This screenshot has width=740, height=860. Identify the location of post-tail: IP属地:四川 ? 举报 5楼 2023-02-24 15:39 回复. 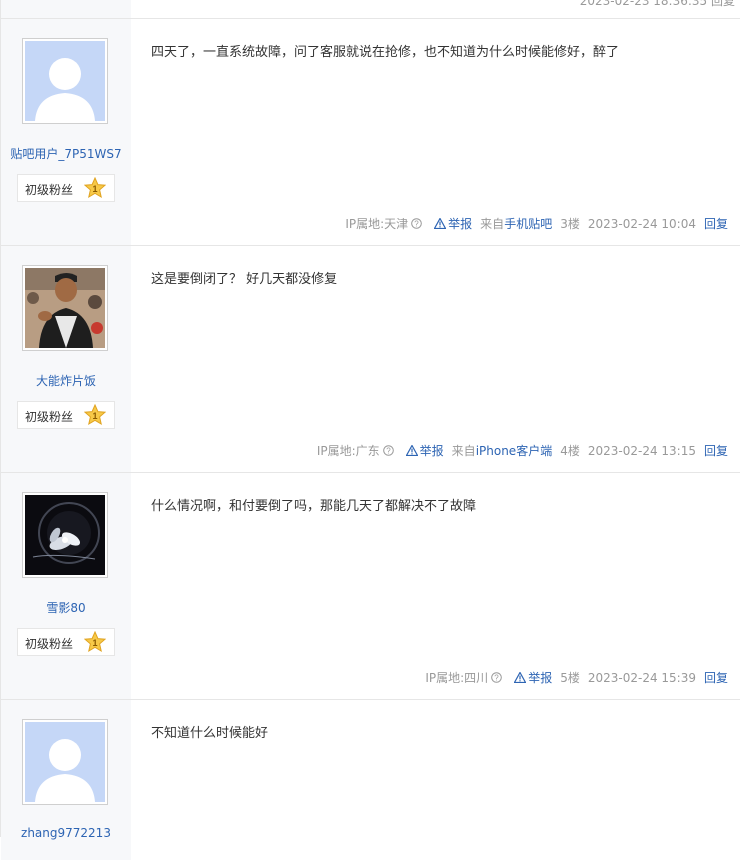
(576, 677).